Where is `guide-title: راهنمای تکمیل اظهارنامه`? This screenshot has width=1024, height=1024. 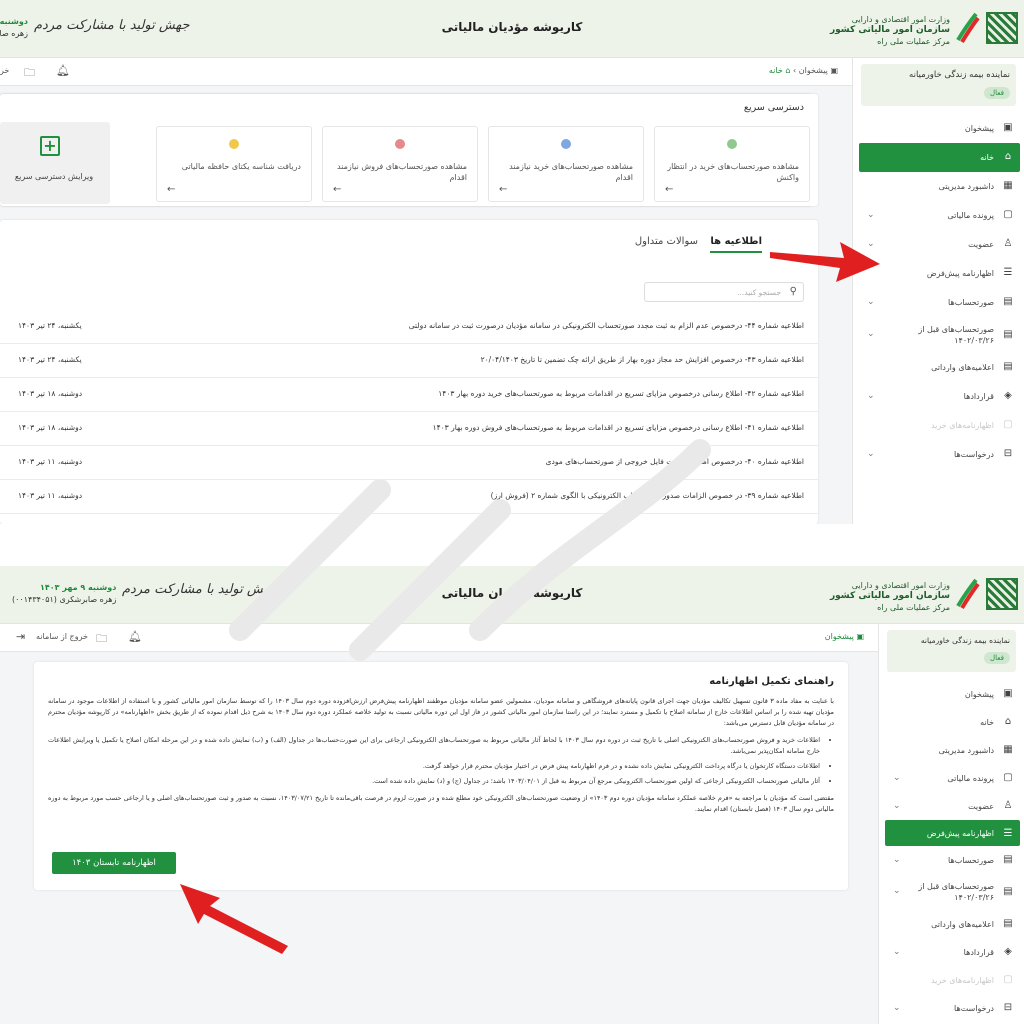 guide-title: راهنمای تکمیل اظهارنامه is located at coordinates (771, 681).